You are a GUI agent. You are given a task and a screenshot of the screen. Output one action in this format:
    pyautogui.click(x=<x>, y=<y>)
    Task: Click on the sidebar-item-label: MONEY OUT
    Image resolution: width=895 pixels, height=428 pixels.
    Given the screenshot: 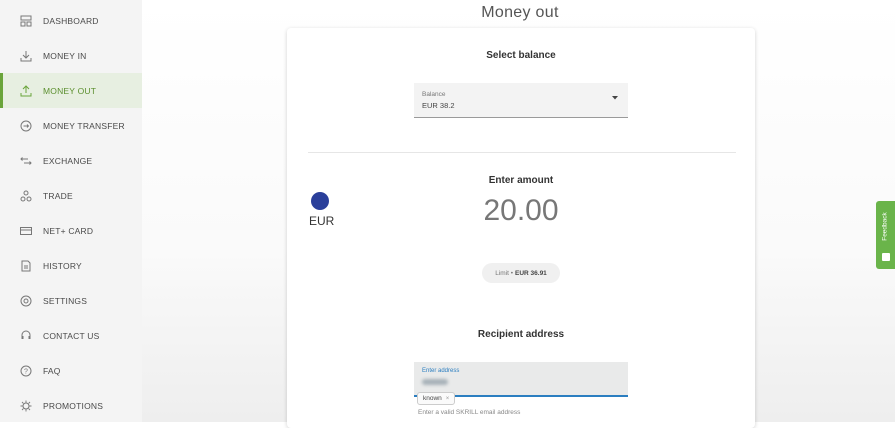 What is the action you would take?
    pyautogui.click(x=70, y=90)
    